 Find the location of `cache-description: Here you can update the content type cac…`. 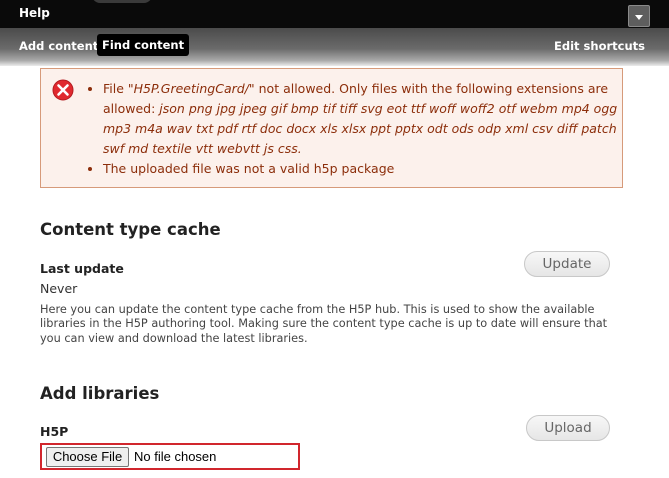

cache-description: Here you can update the content type cac… is located at coordinates (324, 324).